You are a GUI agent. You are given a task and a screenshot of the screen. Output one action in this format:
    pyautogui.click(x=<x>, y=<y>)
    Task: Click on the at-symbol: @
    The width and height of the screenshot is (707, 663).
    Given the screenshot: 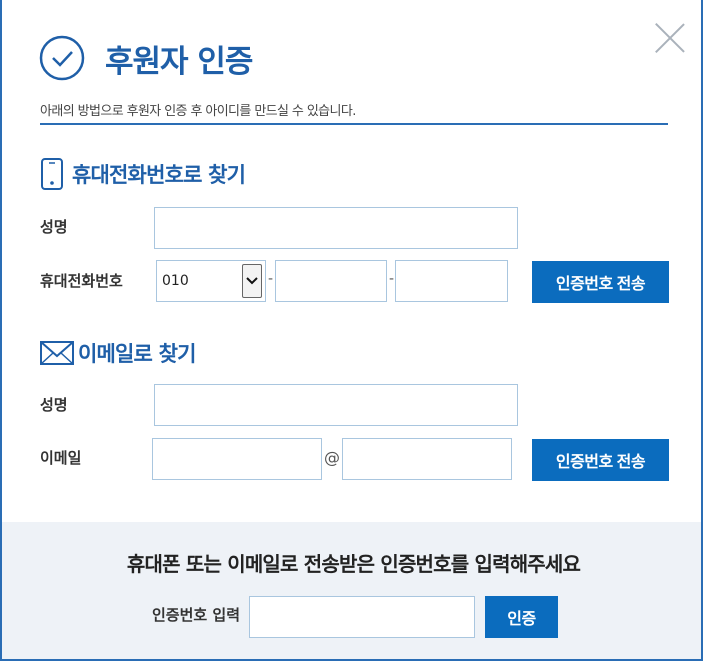 What is the action you would take?
    pyautogui.click(x=332, y=457)
    